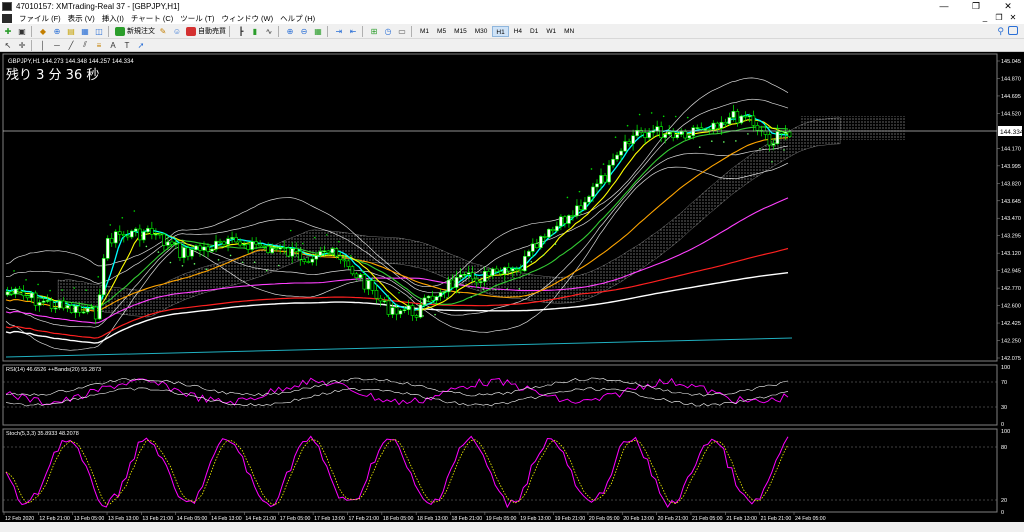 This screenshot has width=1024, height=532. What do you see at coordinates (1011, 62) in the screenshot?
I see `price-tick-label: 145.045` at bounding box center [1011, 62].